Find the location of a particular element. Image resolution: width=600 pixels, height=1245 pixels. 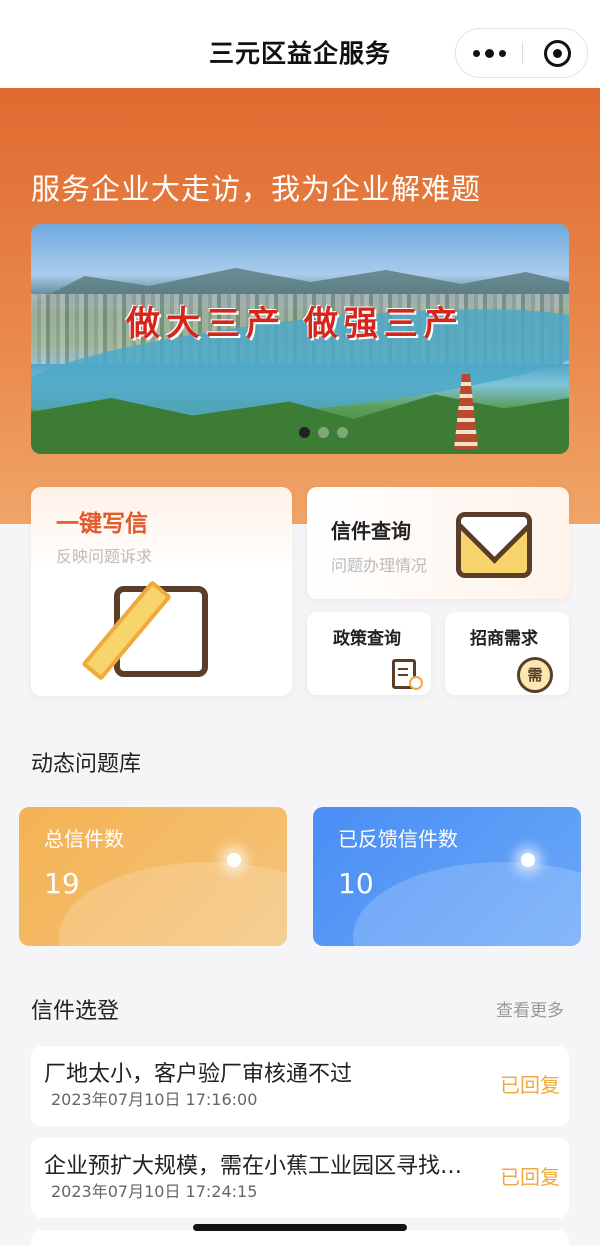

close-target-icon is located at coordinates (557, 53).